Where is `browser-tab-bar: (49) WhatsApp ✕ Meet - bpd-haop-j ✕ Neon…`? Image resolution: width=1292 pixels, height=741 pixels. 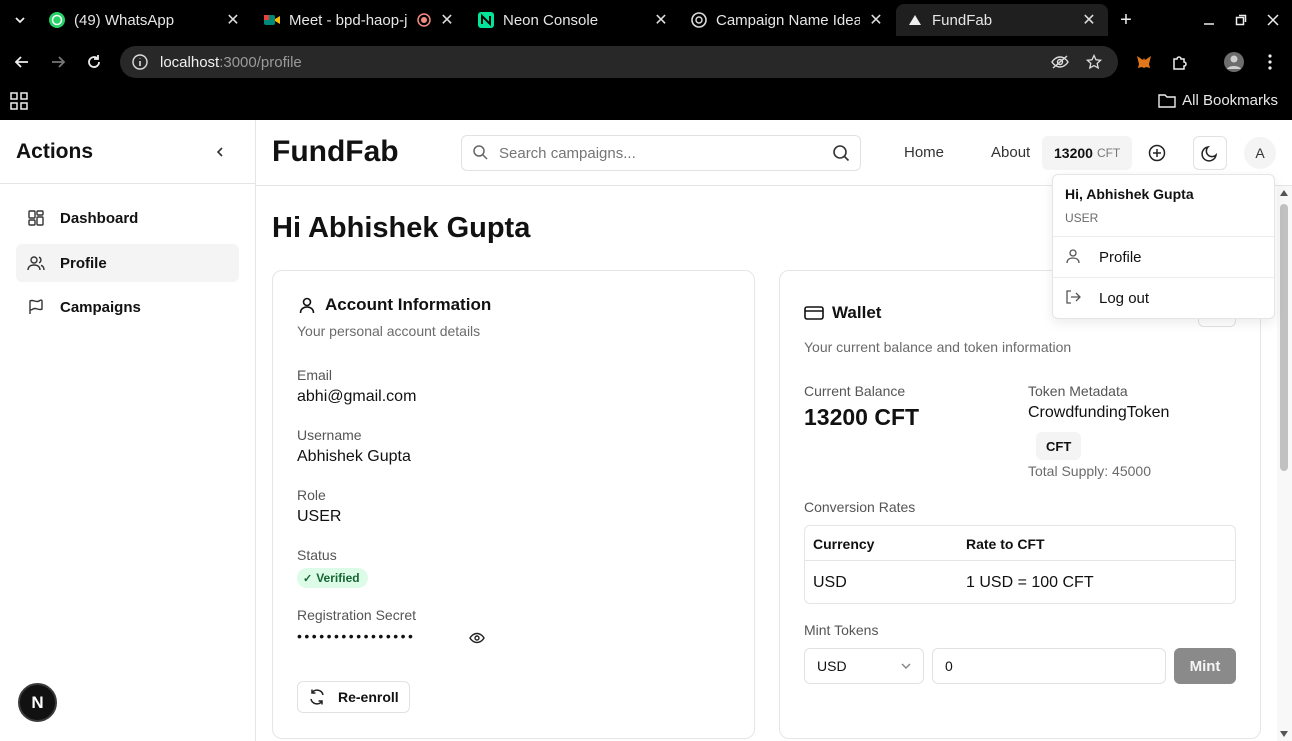 browser-tab-bar: (49) WhatsApp ✕ Meet - bpd-haop-j ✕ Neon… is located at coordinates (646, 20).